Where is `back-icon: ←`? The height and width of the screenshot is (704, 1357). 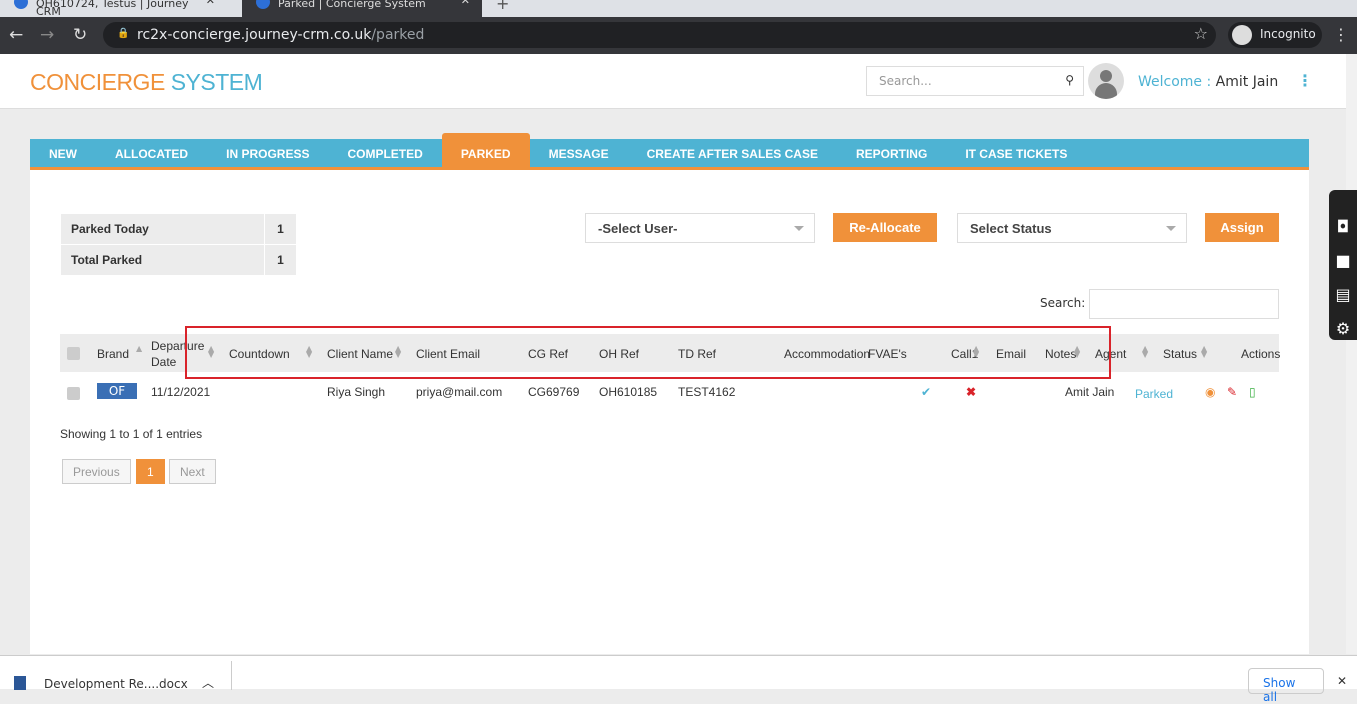
back-icon: ← is located at coordinates (16, 35).